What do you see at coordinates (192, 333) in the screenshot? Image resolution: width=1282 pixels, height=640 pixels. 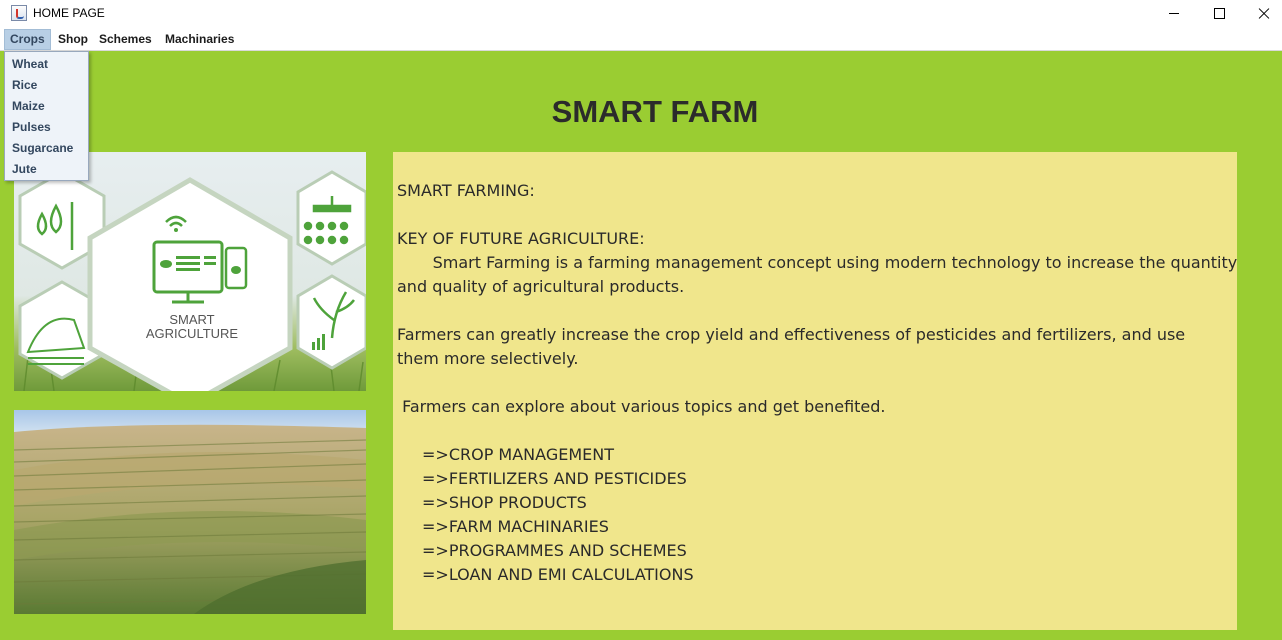 I see `agriculture-label: AGRICULTURE` at bounding box center [192, 333].